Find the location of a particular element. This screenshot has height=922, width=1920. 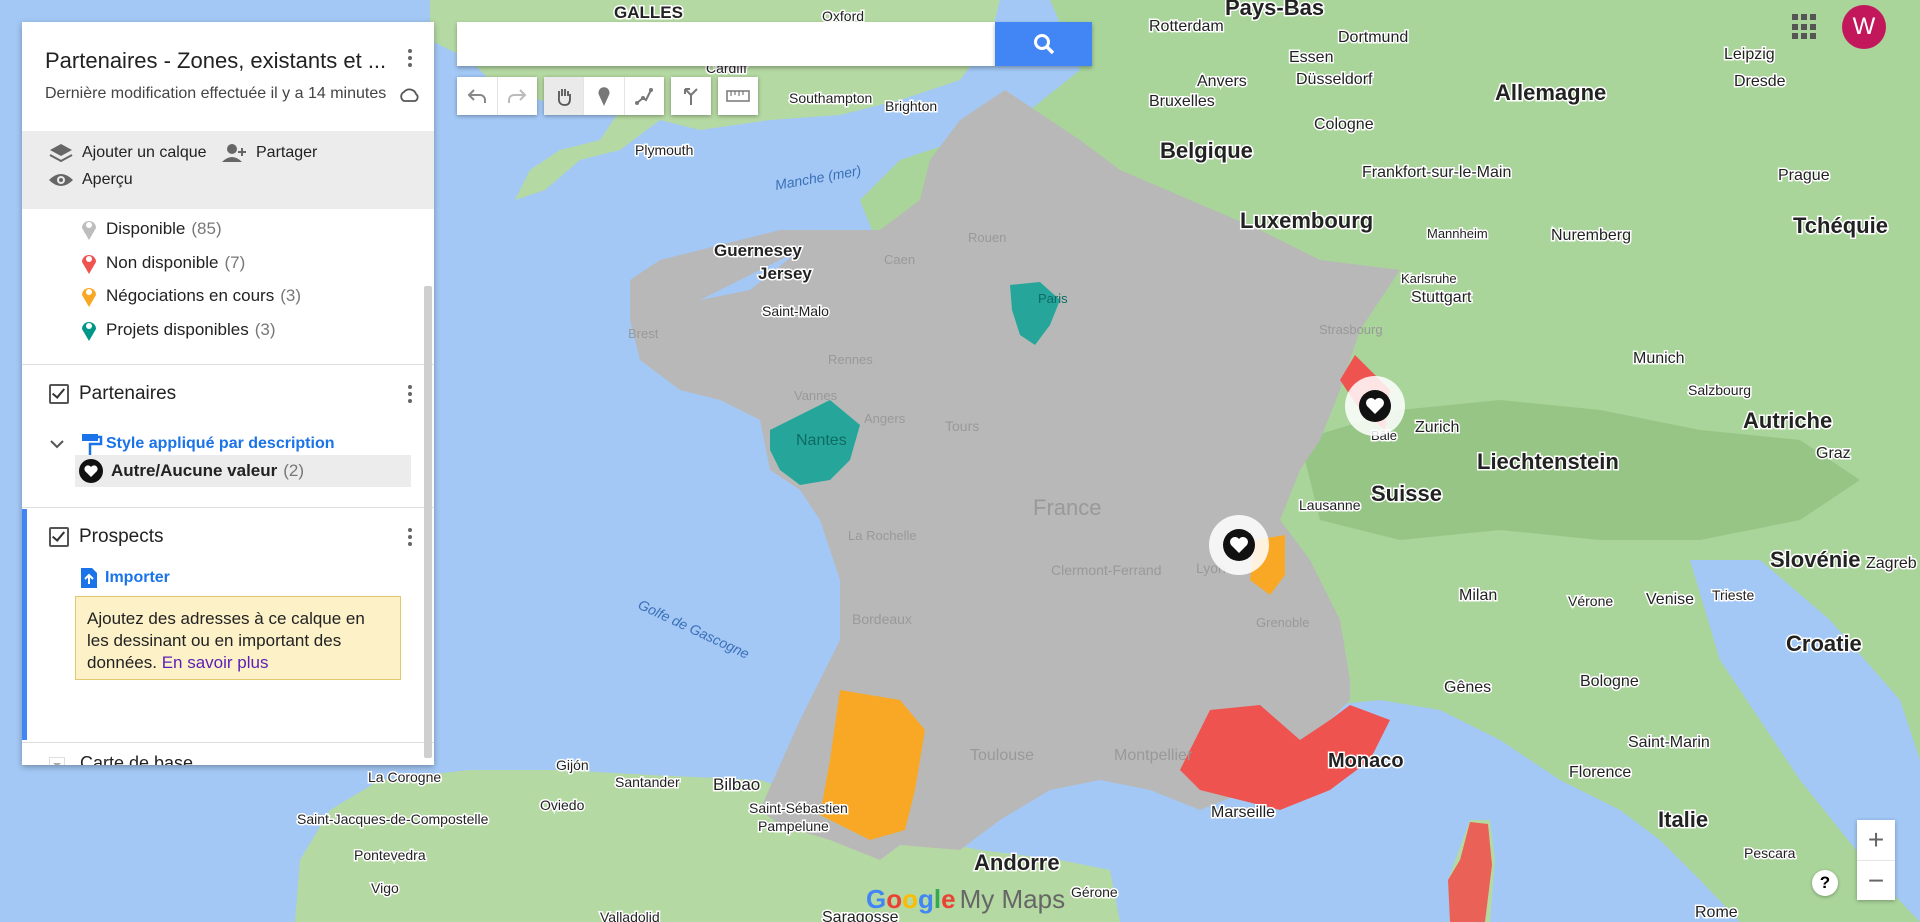

partenaires-layer-title: Partenaires is located at coordinates (127, 394).